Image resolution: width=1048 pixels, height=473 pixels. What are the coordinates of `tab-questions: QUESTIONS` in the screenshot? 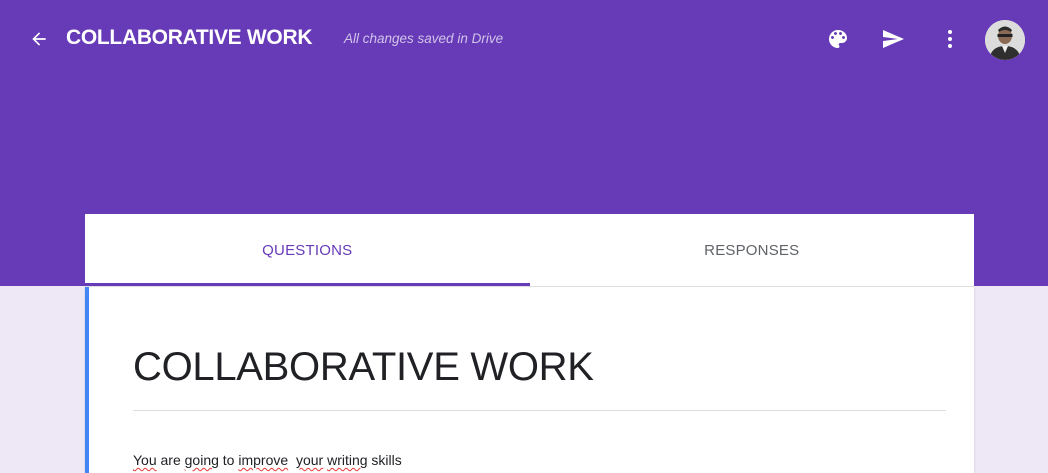 It's located at (307, 250).